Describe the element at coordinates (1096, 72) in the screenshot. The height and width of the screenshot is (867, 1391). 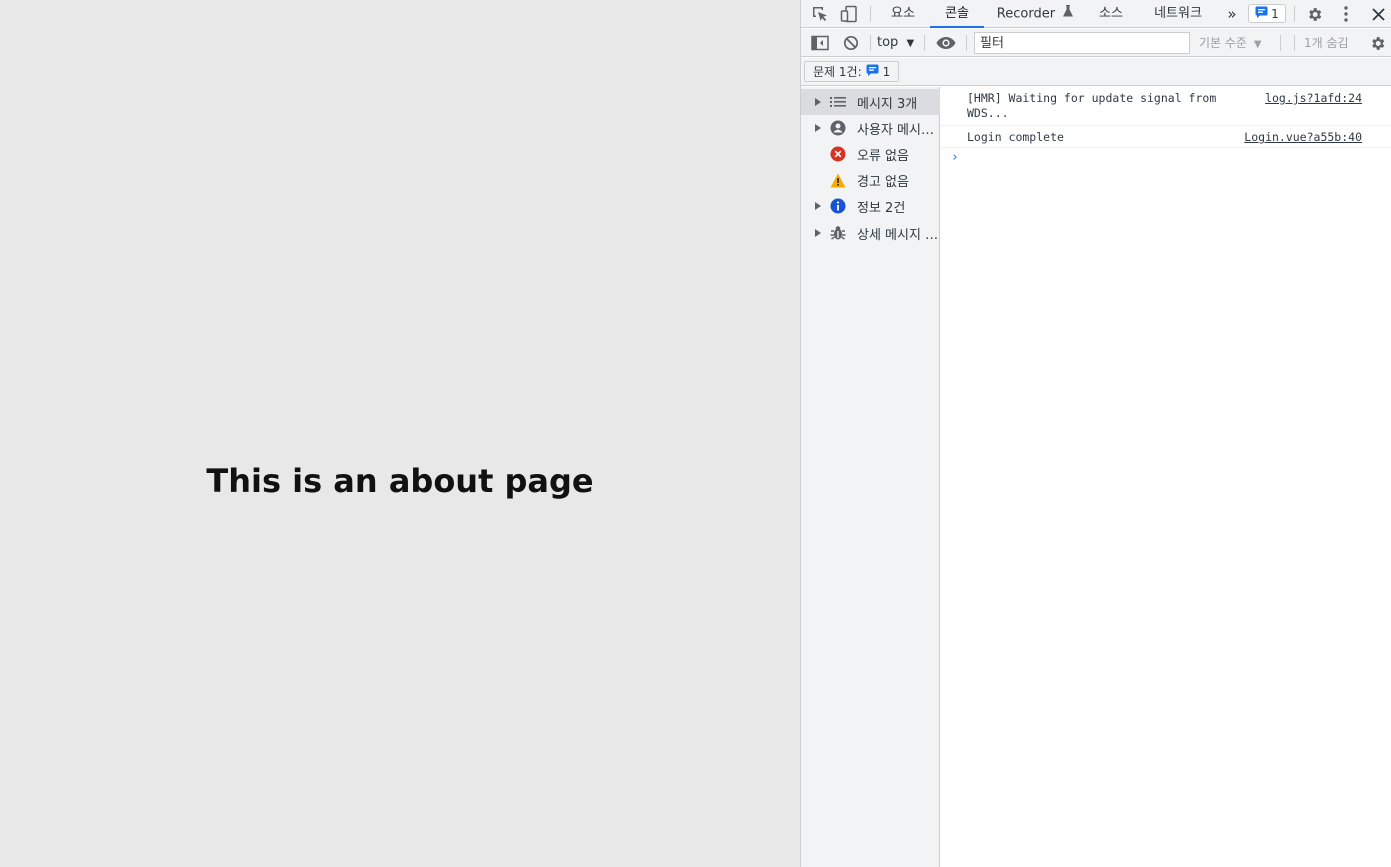
I see `issues-row: 문제 1건: 1` at that location.